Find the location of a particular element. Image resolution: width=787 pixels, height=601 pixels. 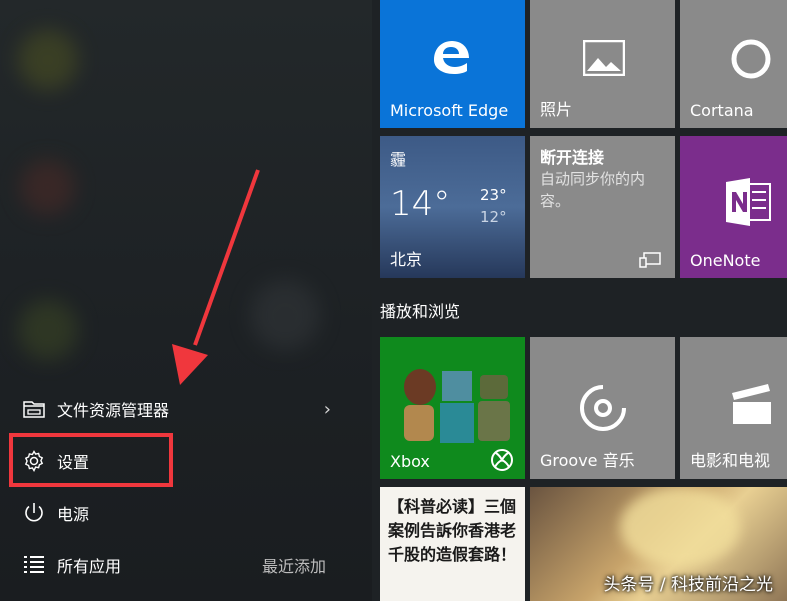

sync-message: 自动同步你的内容。 is located at coordinates (593, 190).